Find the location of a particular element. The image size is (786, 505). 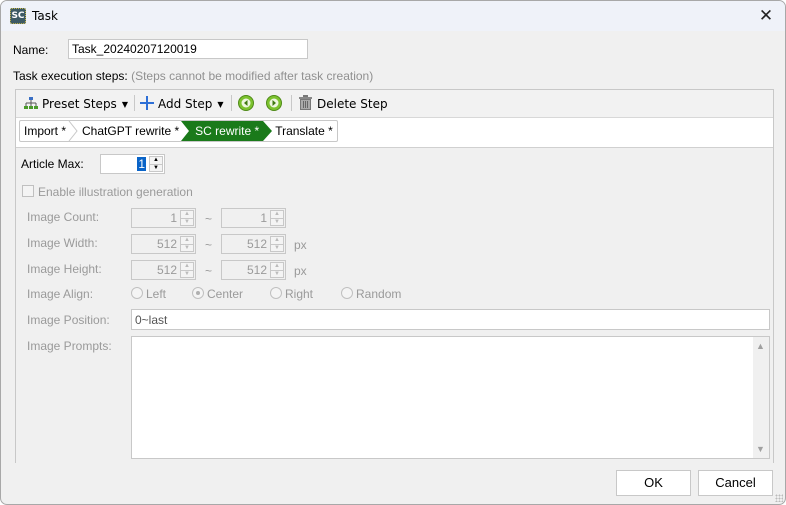

width-unit: px is located at coordinates (300, 245).